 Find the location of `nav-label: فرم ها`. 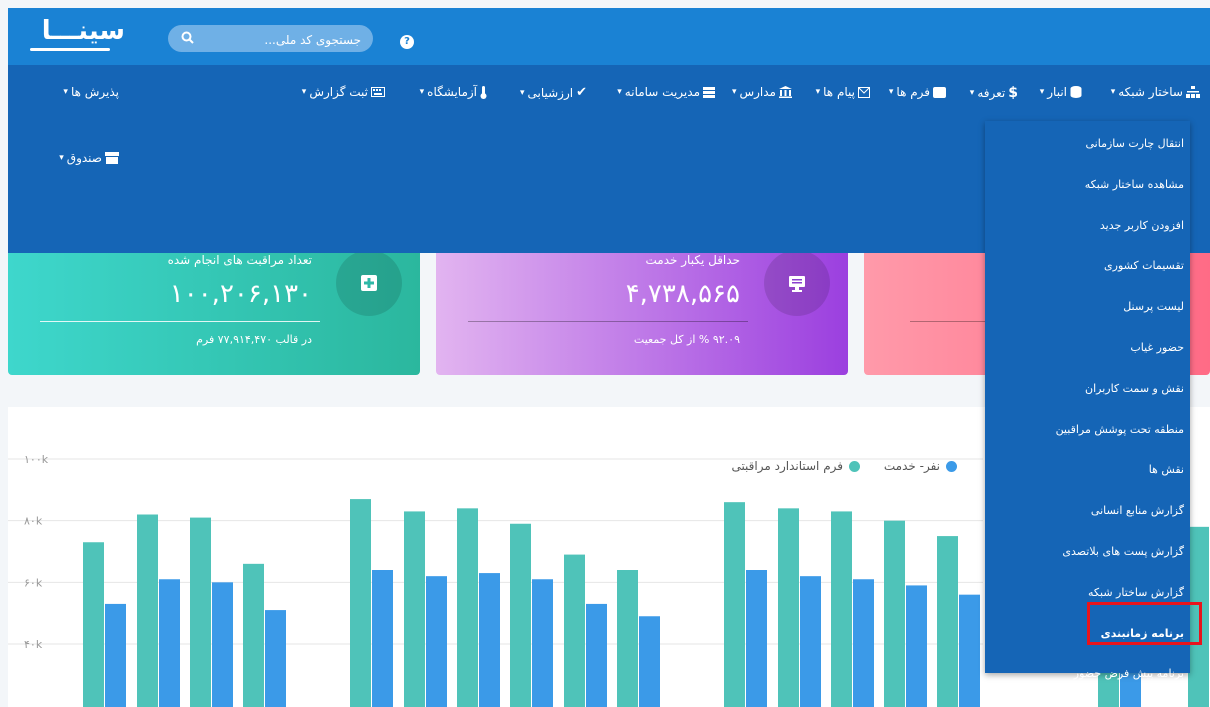

nav-label: فرم ها is located at coordinates (913, 92).